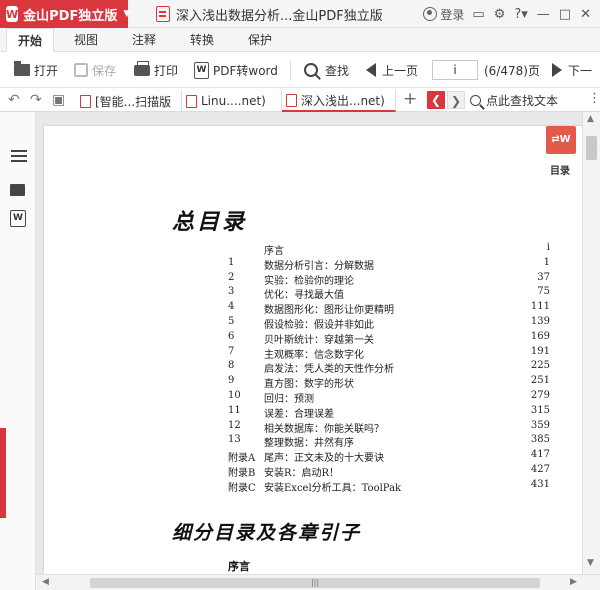 Image resolution: width=600 pixels, height=590 pixels. I want to click on arrow-right-icon, so click(557, 70).